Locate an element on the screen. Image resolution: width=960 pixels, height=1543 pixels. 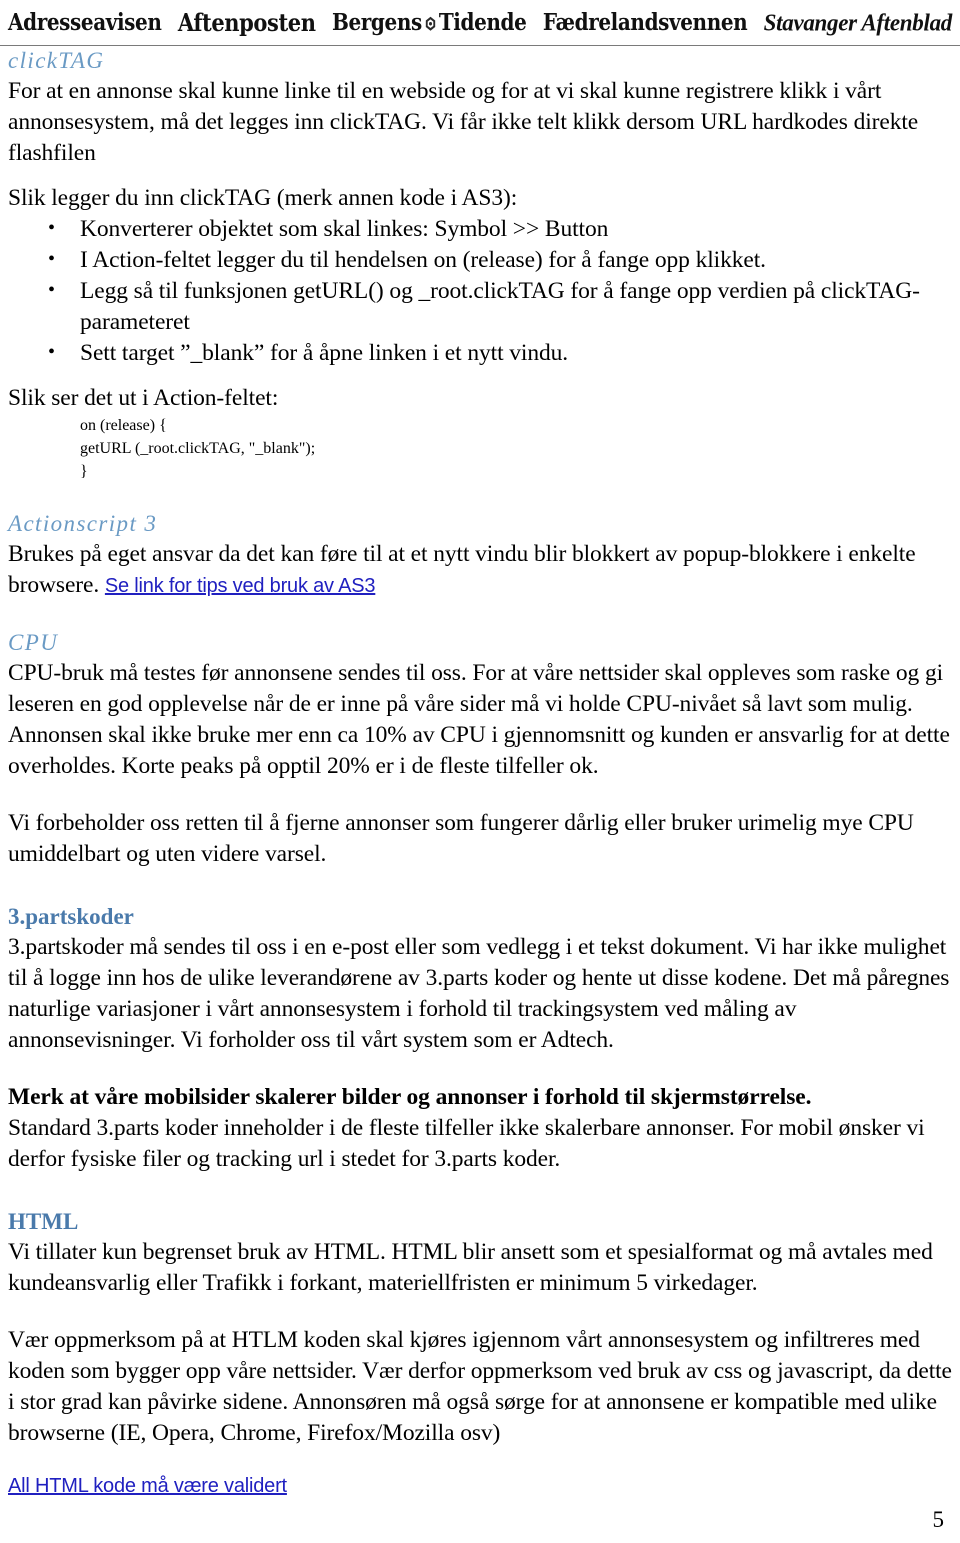
heading-html: HTML is located at coordinates (43, 1221).